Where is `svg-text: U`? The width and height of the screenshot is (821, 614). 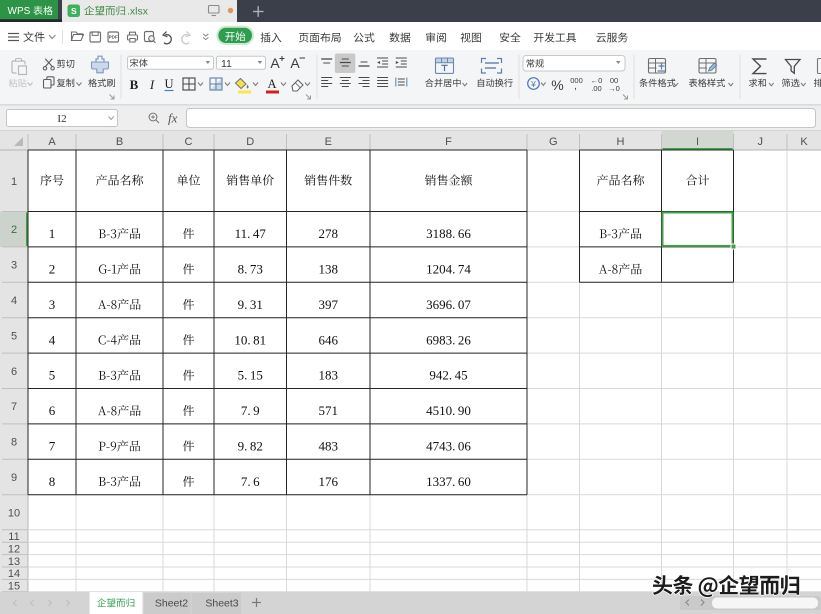 svg-text: U is located at coordinates (168, 84).